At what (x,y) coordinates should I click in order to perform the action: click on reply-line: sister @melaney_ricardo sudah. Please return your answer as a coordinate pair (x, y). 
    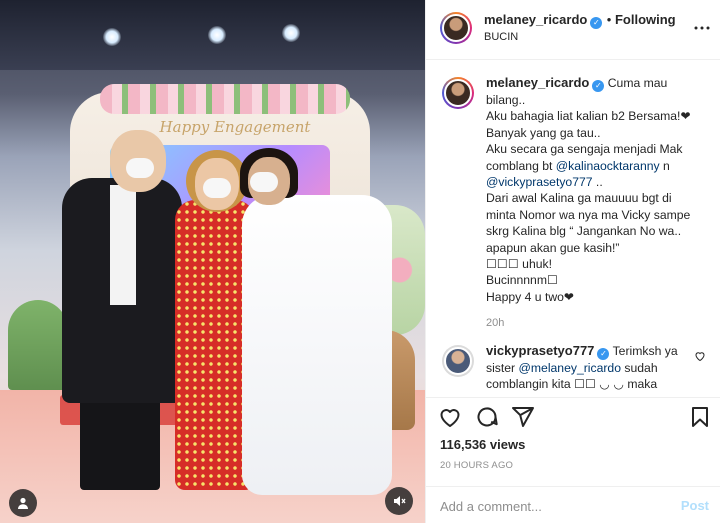
    Looking at the image, I should click on (591, 368).